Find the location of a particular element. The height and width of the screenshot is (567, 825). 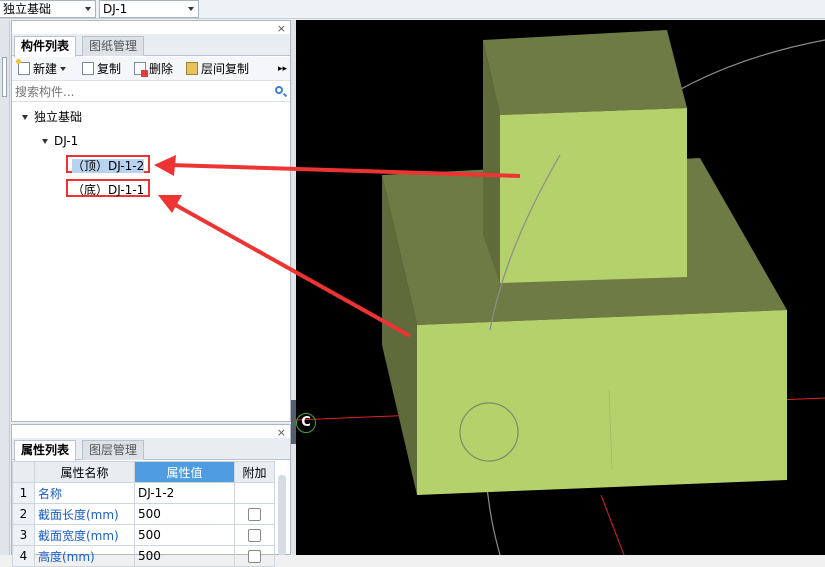

row-number: 3 is located at coordinates (23, 535).